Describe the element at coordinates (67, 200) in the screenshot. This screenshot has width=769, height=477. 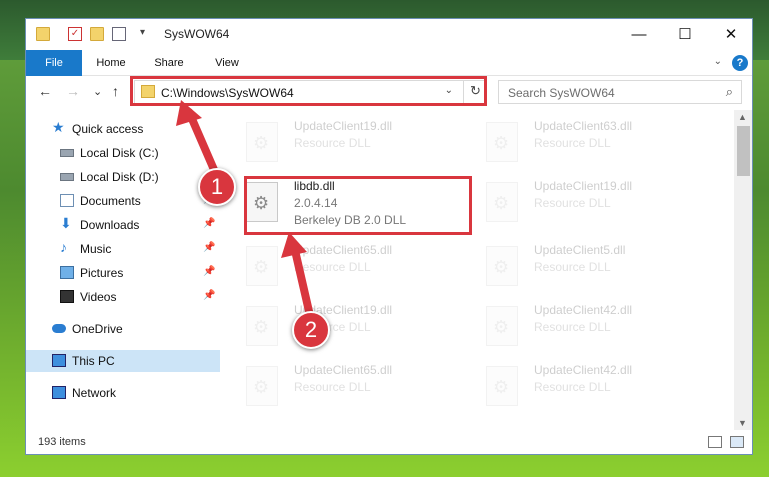
I see `documents-icon` at that location.